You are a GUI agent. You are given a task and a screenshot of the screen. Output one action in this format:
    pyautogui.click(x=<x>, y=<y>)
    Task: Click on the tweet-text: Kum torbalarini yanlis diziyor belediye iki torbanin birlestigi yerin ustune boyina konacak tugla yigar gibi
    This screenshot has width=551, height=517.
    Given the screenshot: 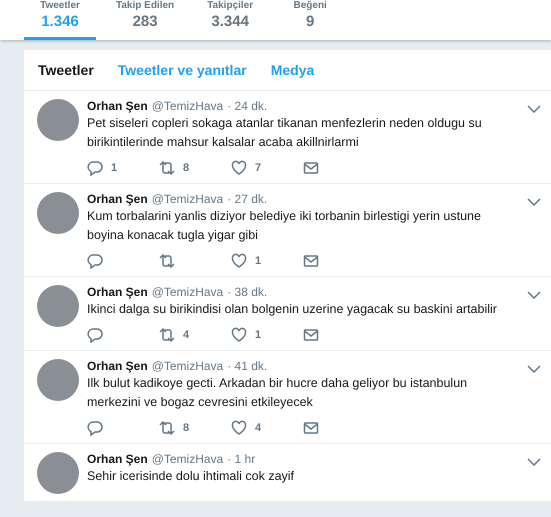 What is the action you would take?
    pyautogui.click(x=284, y=226)
    